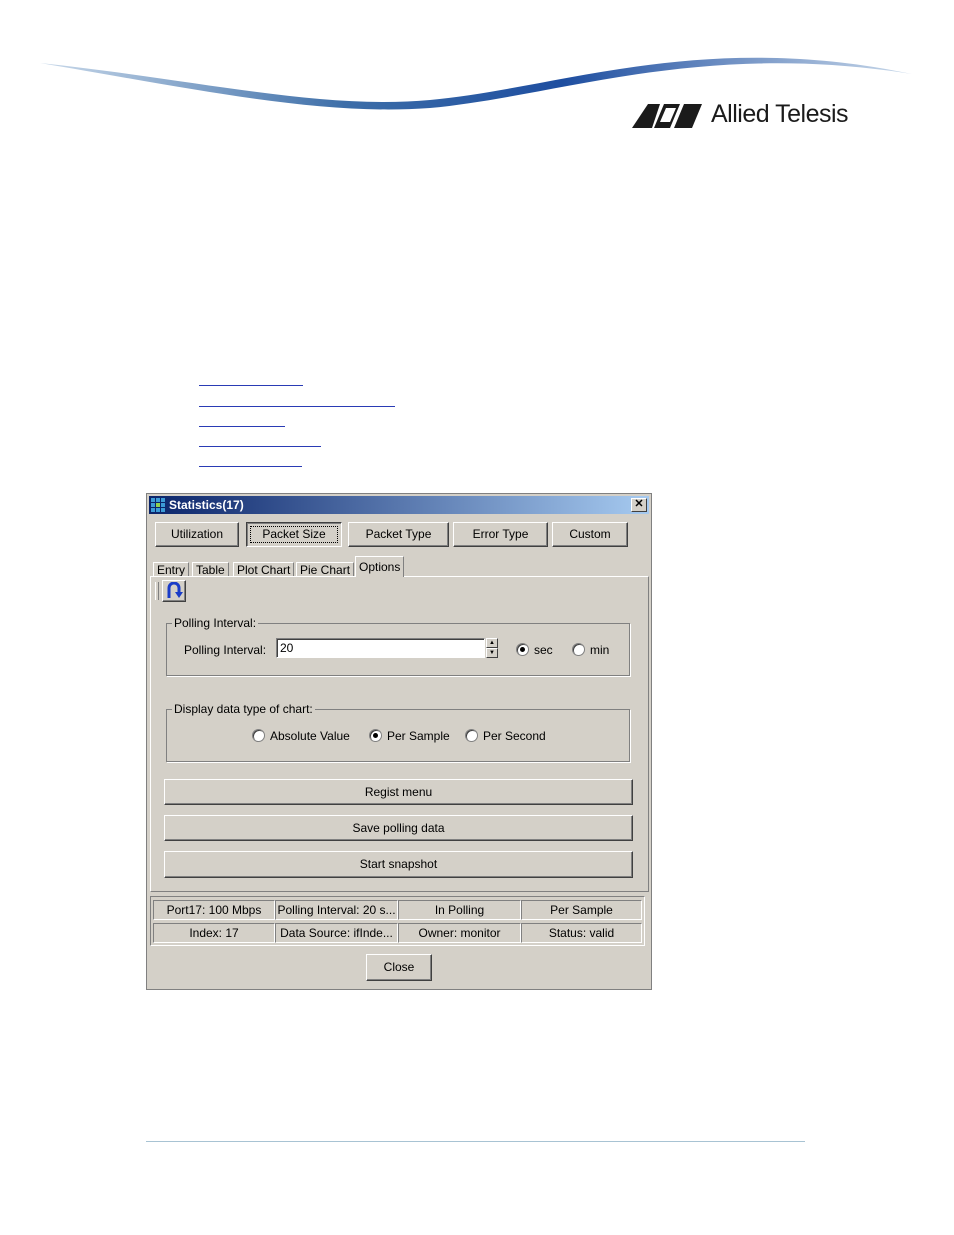  Describe the element at coordinates (310, 736) in the screenshot. I see `absolute-value-label: Absolute Value` at that location.